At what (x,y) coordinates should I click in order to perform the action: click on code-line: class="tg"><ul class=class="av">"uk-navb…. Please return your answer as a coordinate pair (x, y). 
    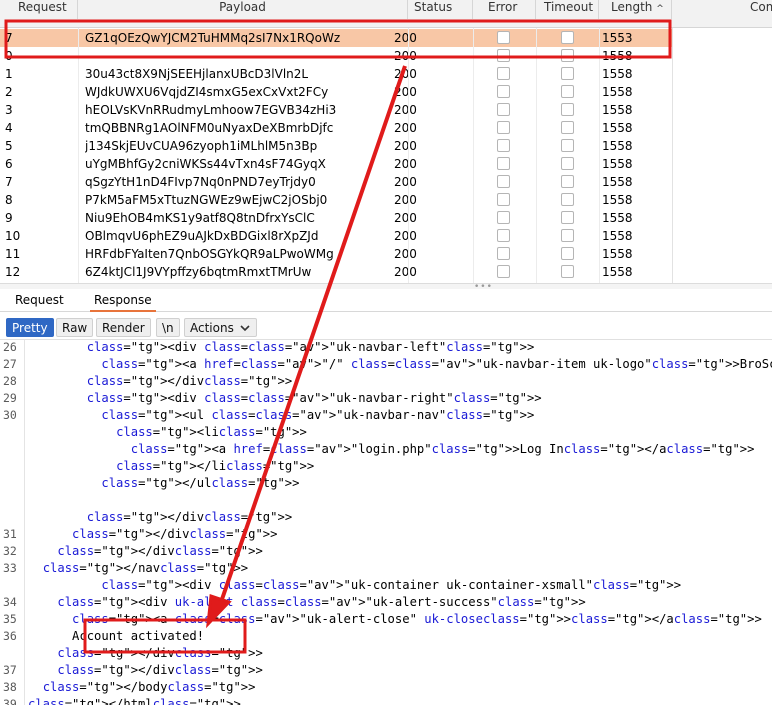
    Looking at the image, I should click on (318, 415).